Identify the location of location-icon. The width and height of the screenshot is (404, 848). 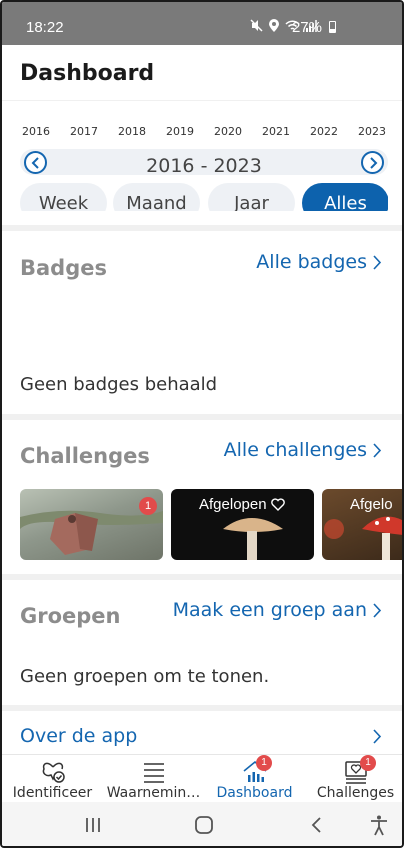
(274, 27).